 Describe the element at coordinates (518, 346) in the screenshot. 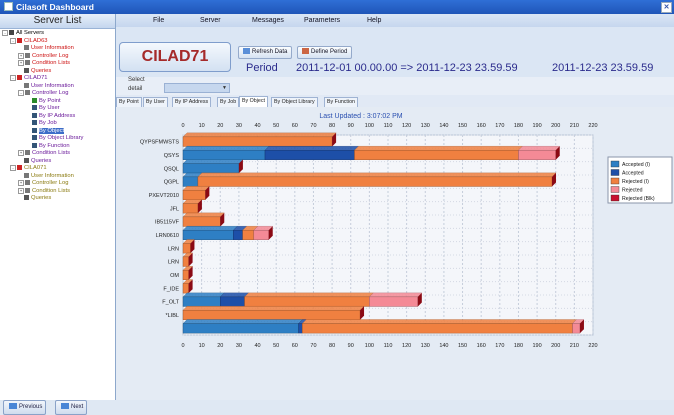

I see `x-tick-label: 180` at that location.